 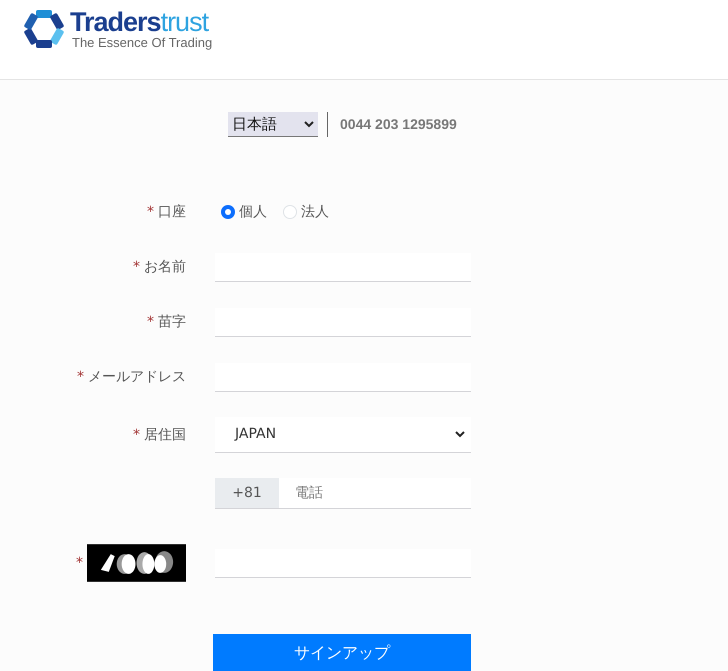 I want to click on field-label: メールアドレス, so click(x=137, y=376).